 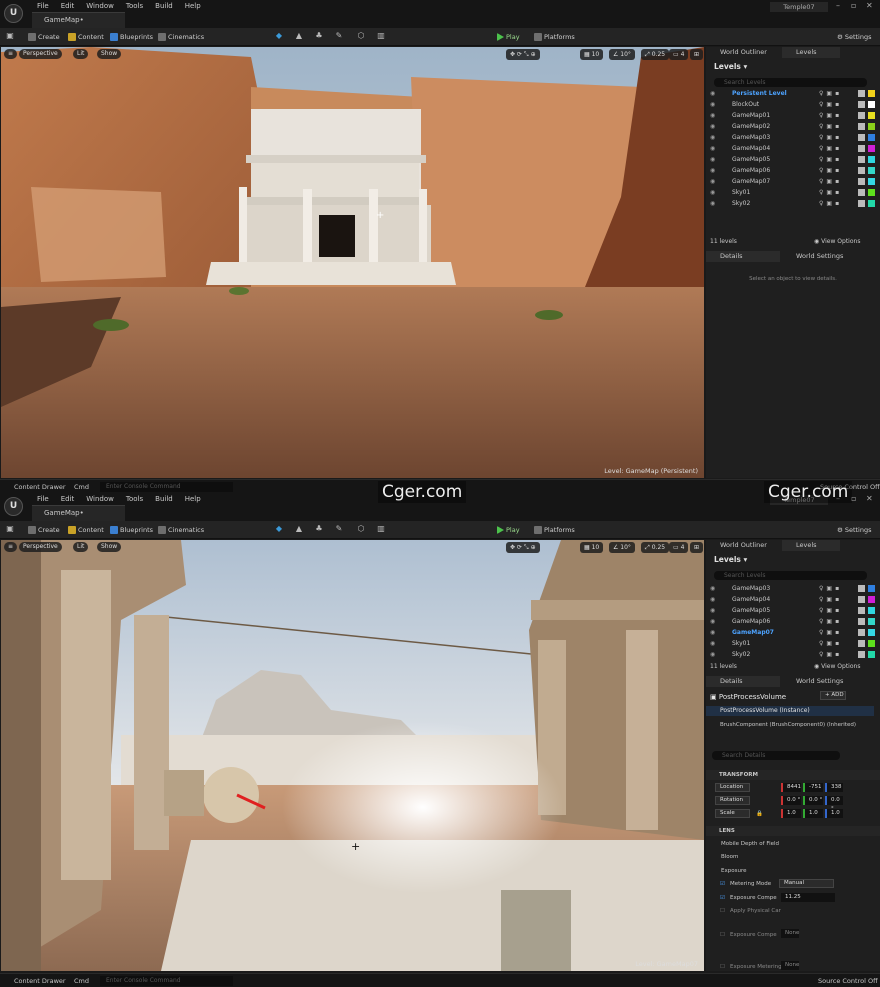 What do you see at coordinates (838, 5) in the screenshot?
I see `minimize-icon: –` at bounding box center [838, 5].